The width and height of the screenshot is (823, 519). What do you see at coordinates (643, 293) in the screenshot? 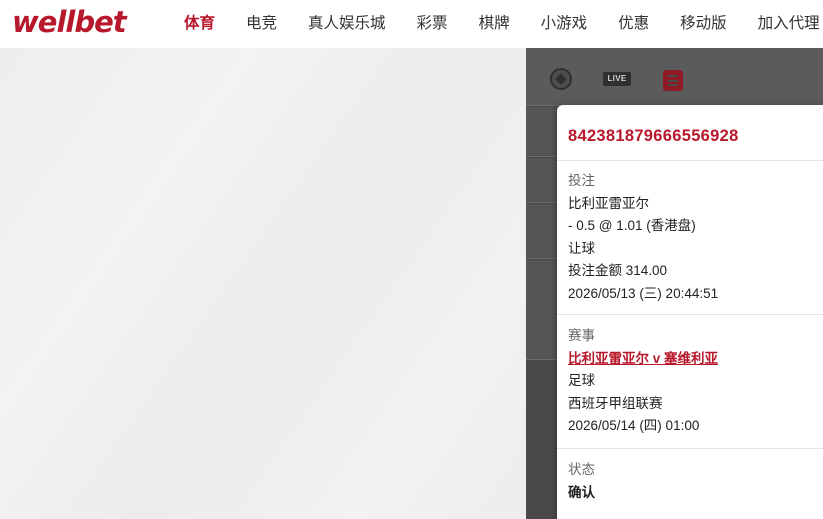
I see `bet-placed-time: 2026/05/13 (三) 20:44:51` at bounding box center [643, 293].